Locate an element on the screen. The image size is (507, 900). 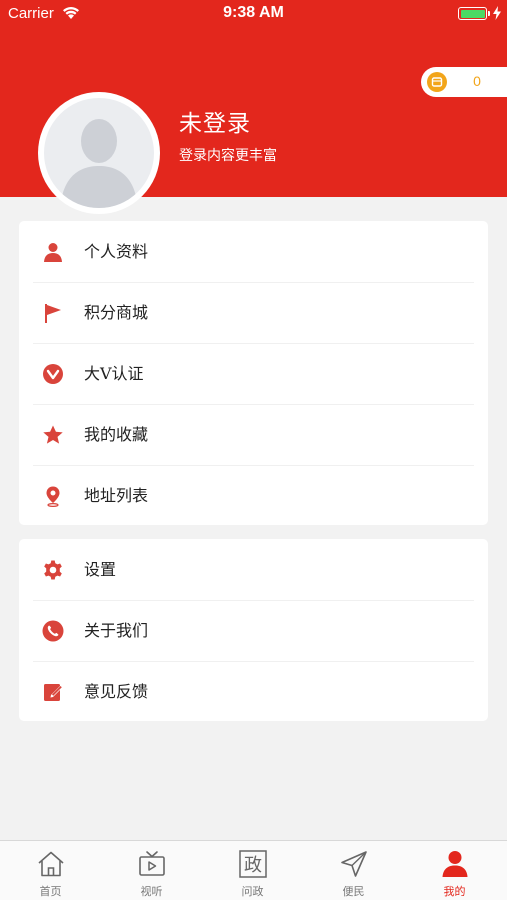
clock: 9:38 AM is located at coordinates (253, 12).